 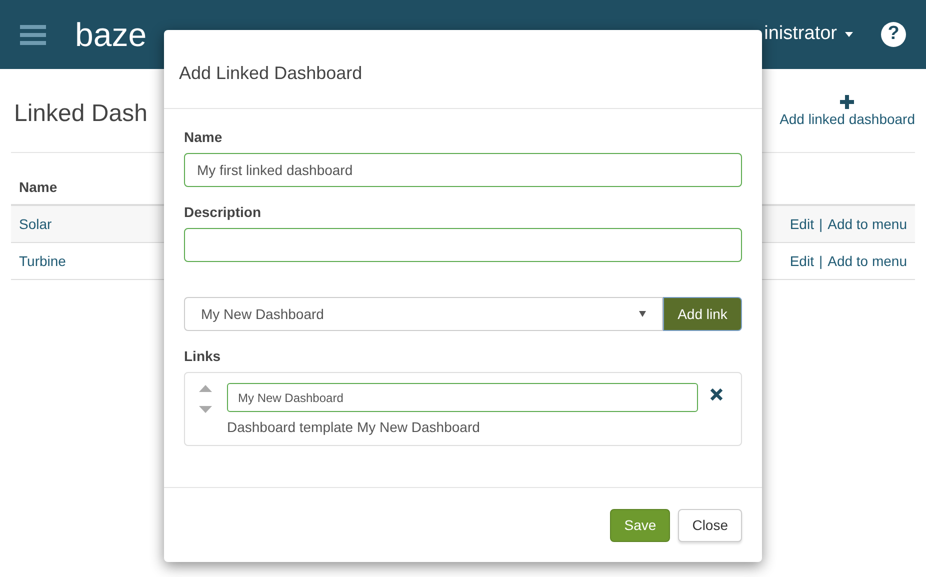 What do you see at coordinates (204, 137) in the screenshot?
I see `field-label: Name` at bounding box center [204, 137].